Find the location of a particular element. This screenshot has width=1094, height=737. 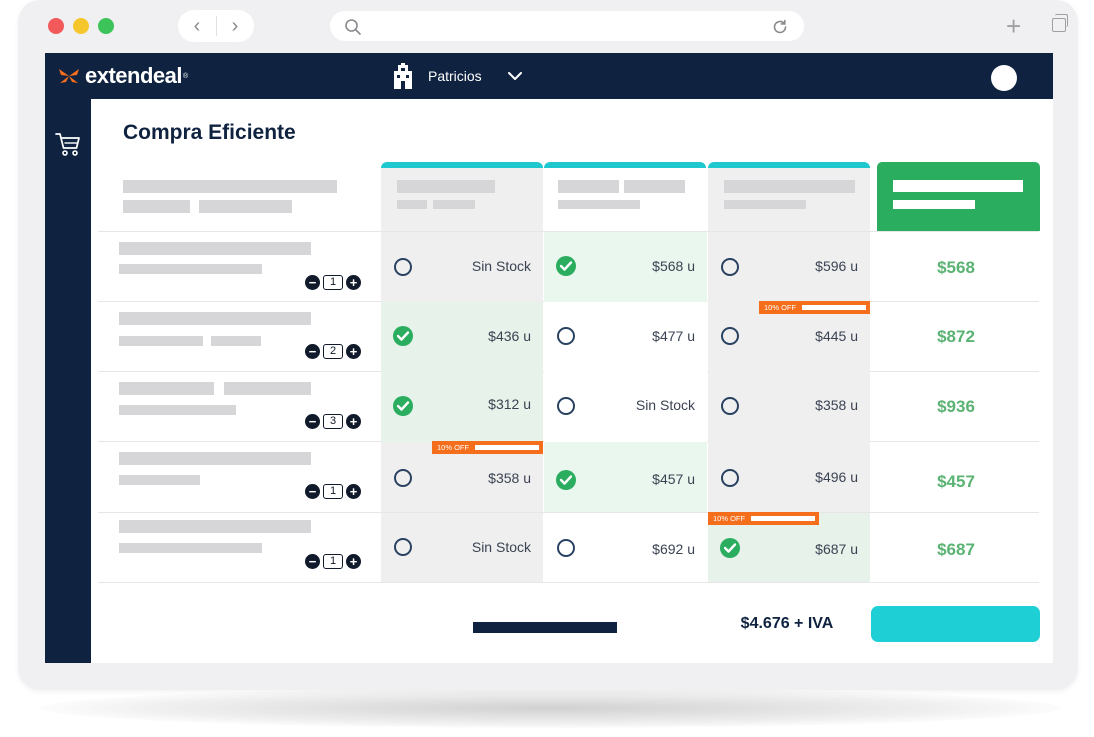

offer-cell-selected: $568 u is located at coordinates (625, 267).